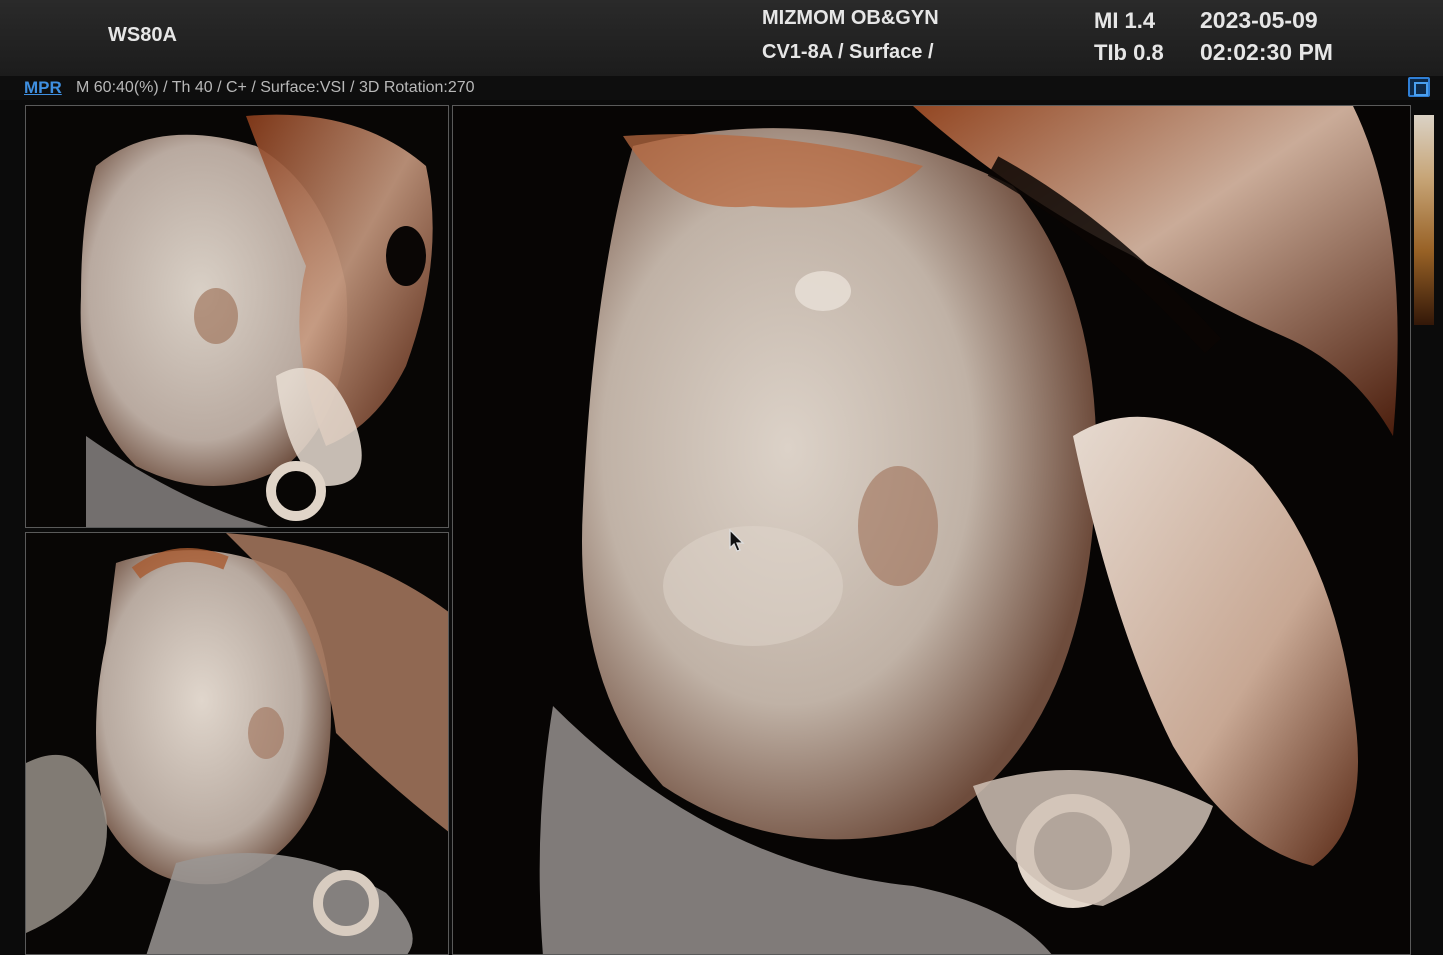  I want to click on fetal-render-top-left, so click(237, 316).